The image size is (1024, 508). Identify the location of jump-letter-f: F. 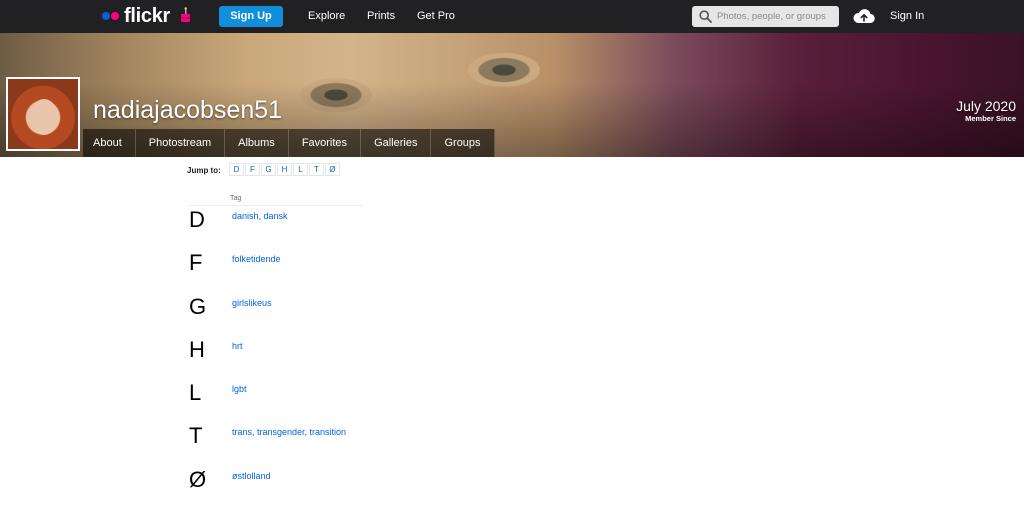
(252, 169).